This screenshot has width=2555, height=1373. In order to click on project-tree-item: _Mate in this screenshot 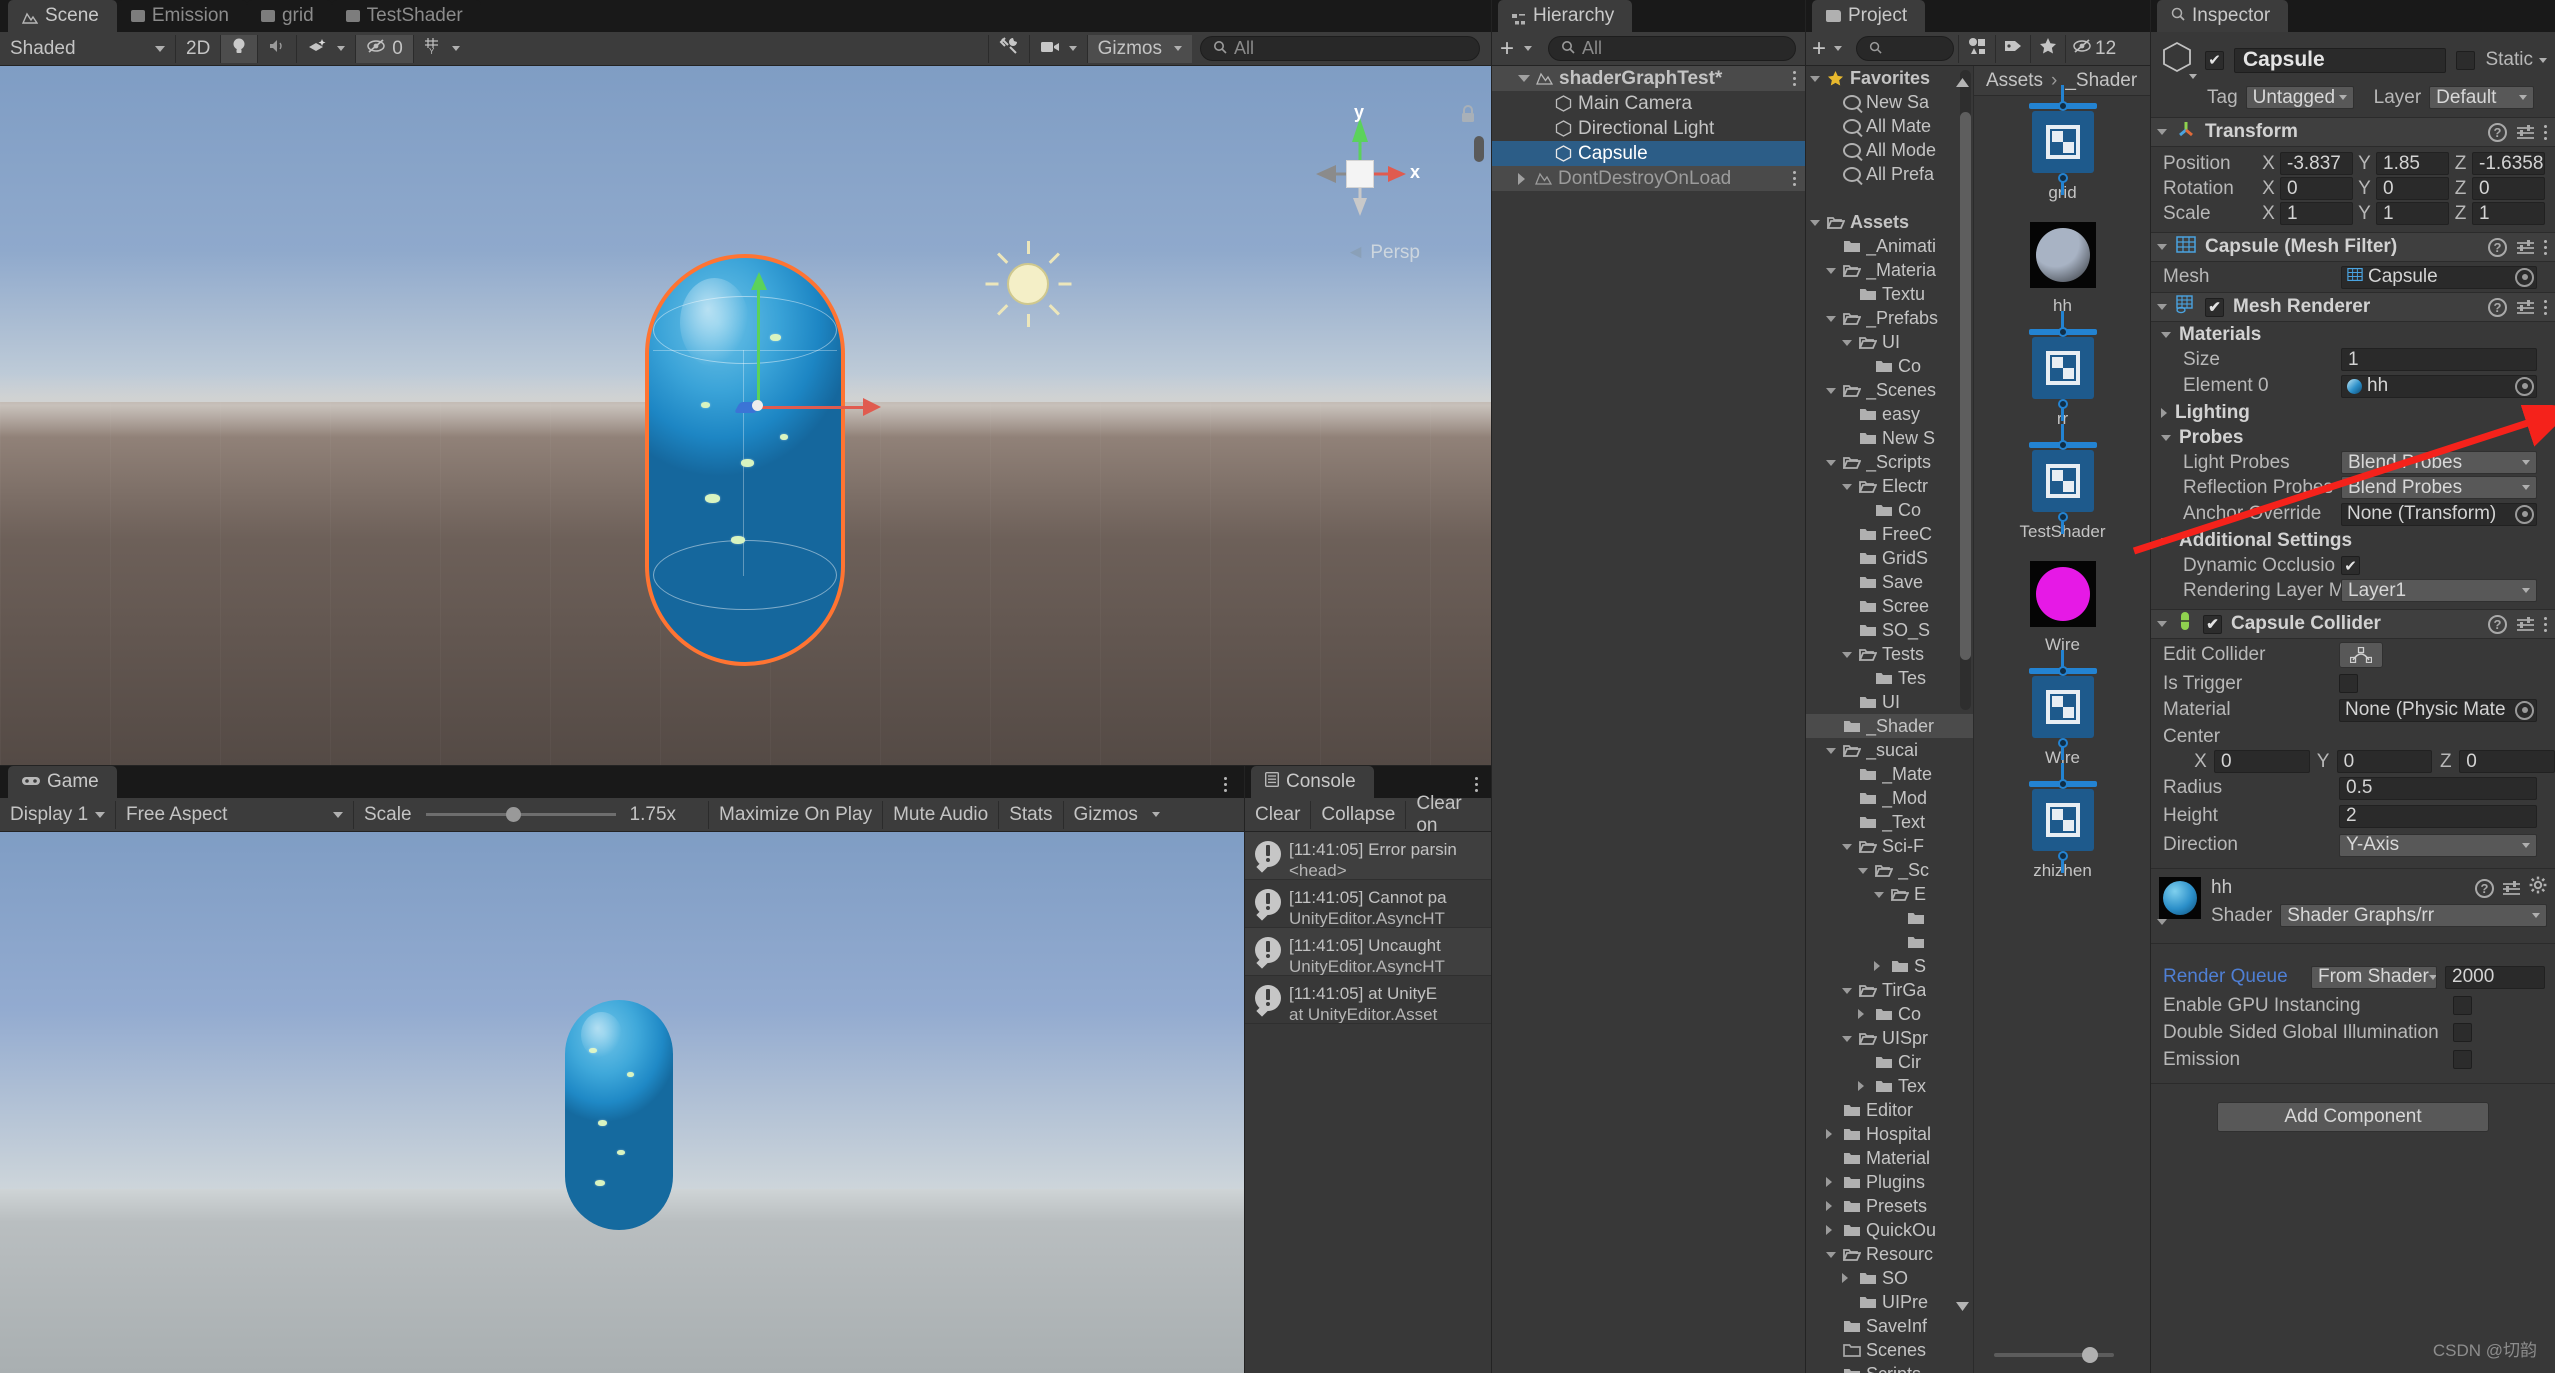, I will do `click(1889, 774)`.